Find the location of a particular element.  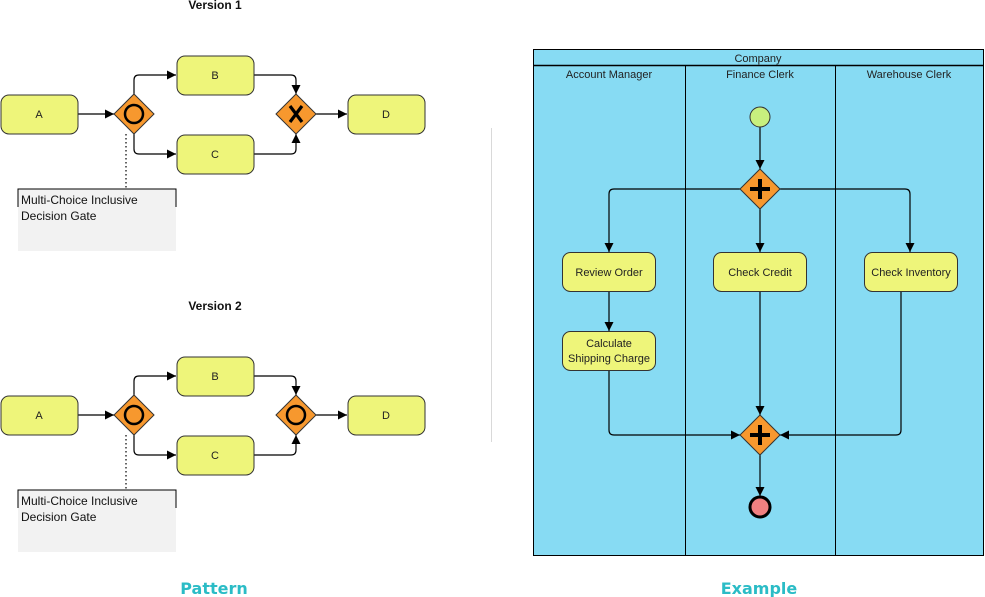

task-check-credit-label: Check Credit is located at coordinates (760, 273).